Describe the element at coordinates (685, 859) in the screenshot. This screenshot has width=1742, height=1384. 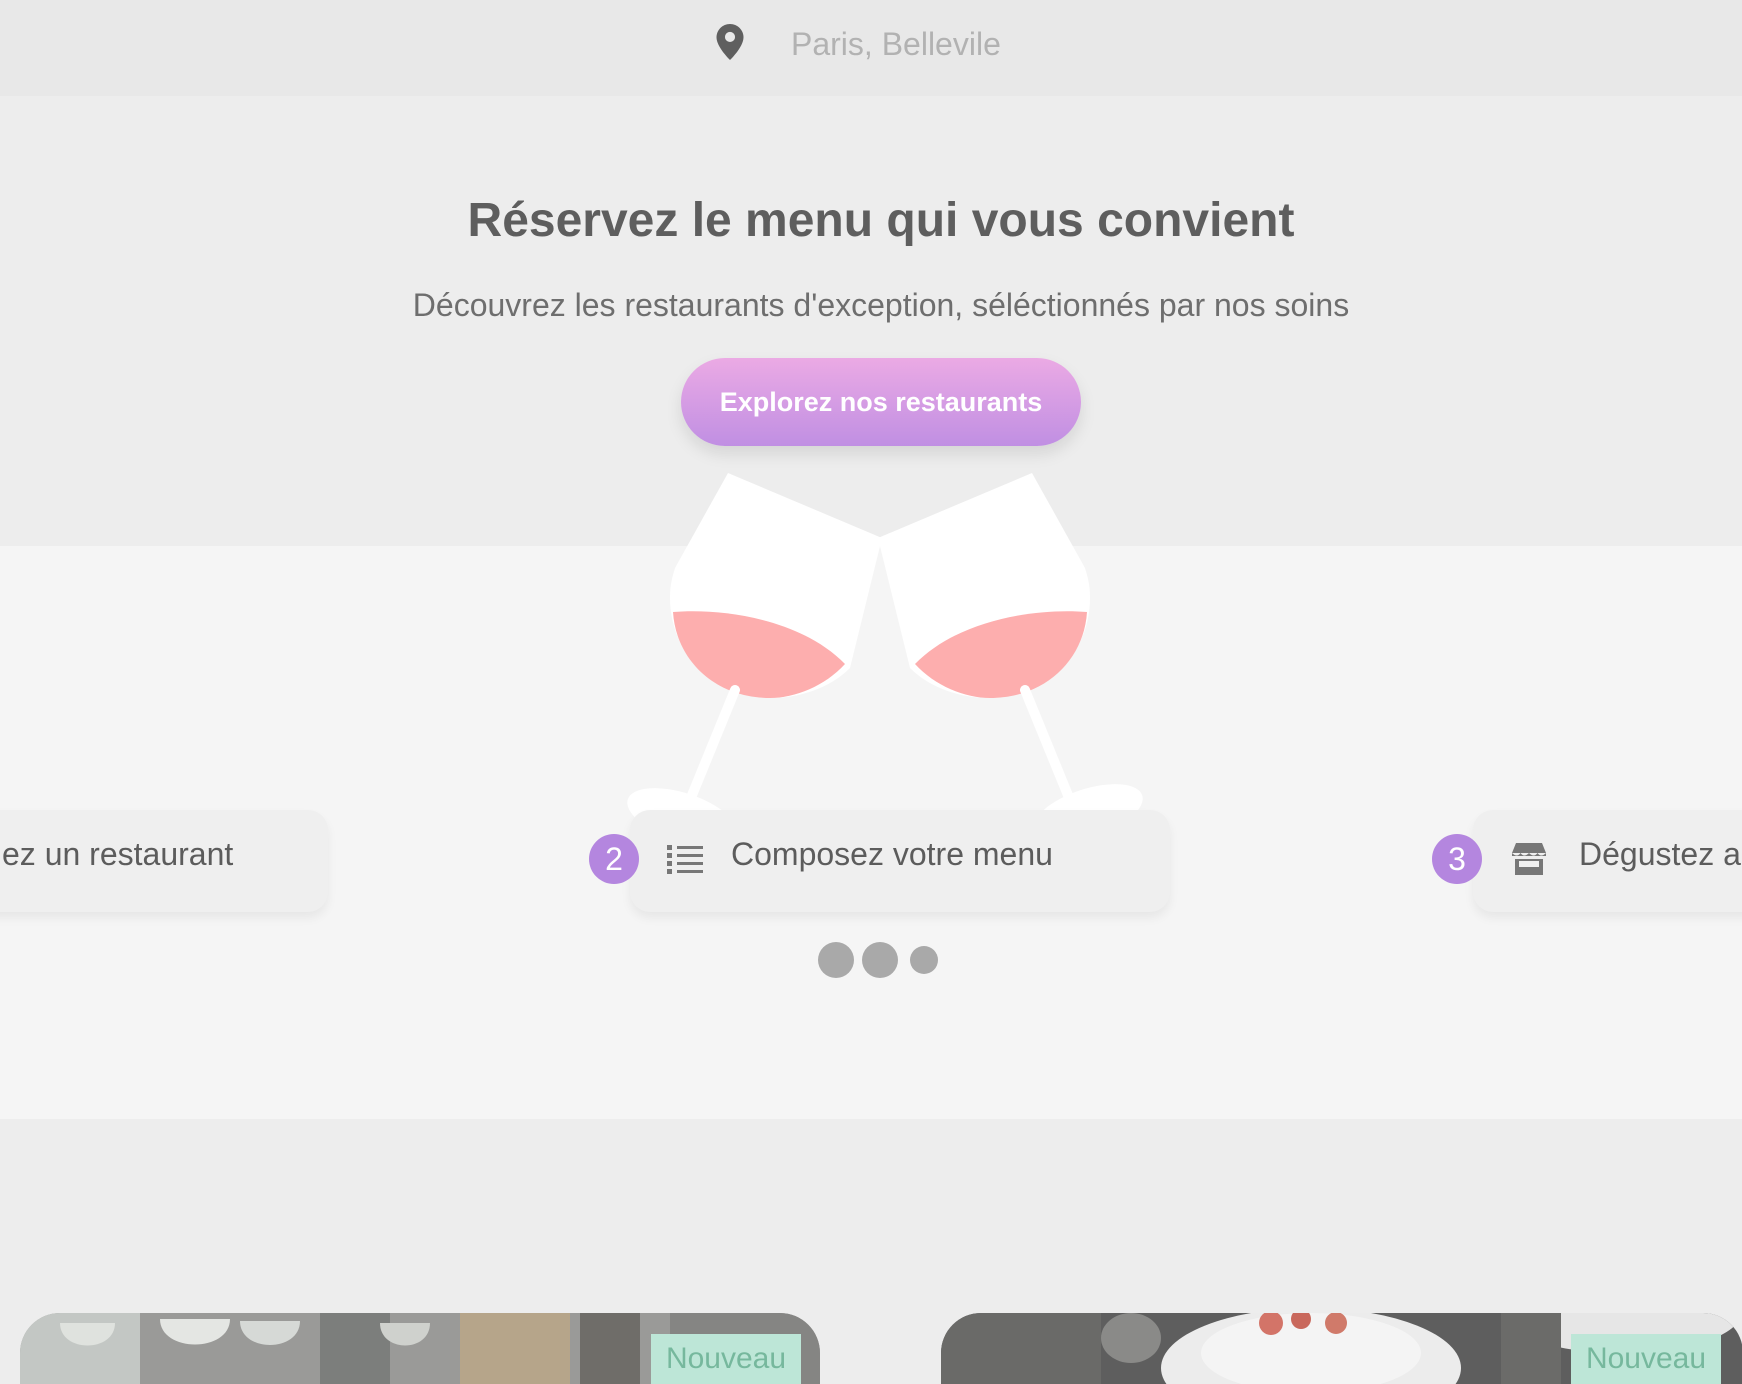
I see `list-icon` at that location.